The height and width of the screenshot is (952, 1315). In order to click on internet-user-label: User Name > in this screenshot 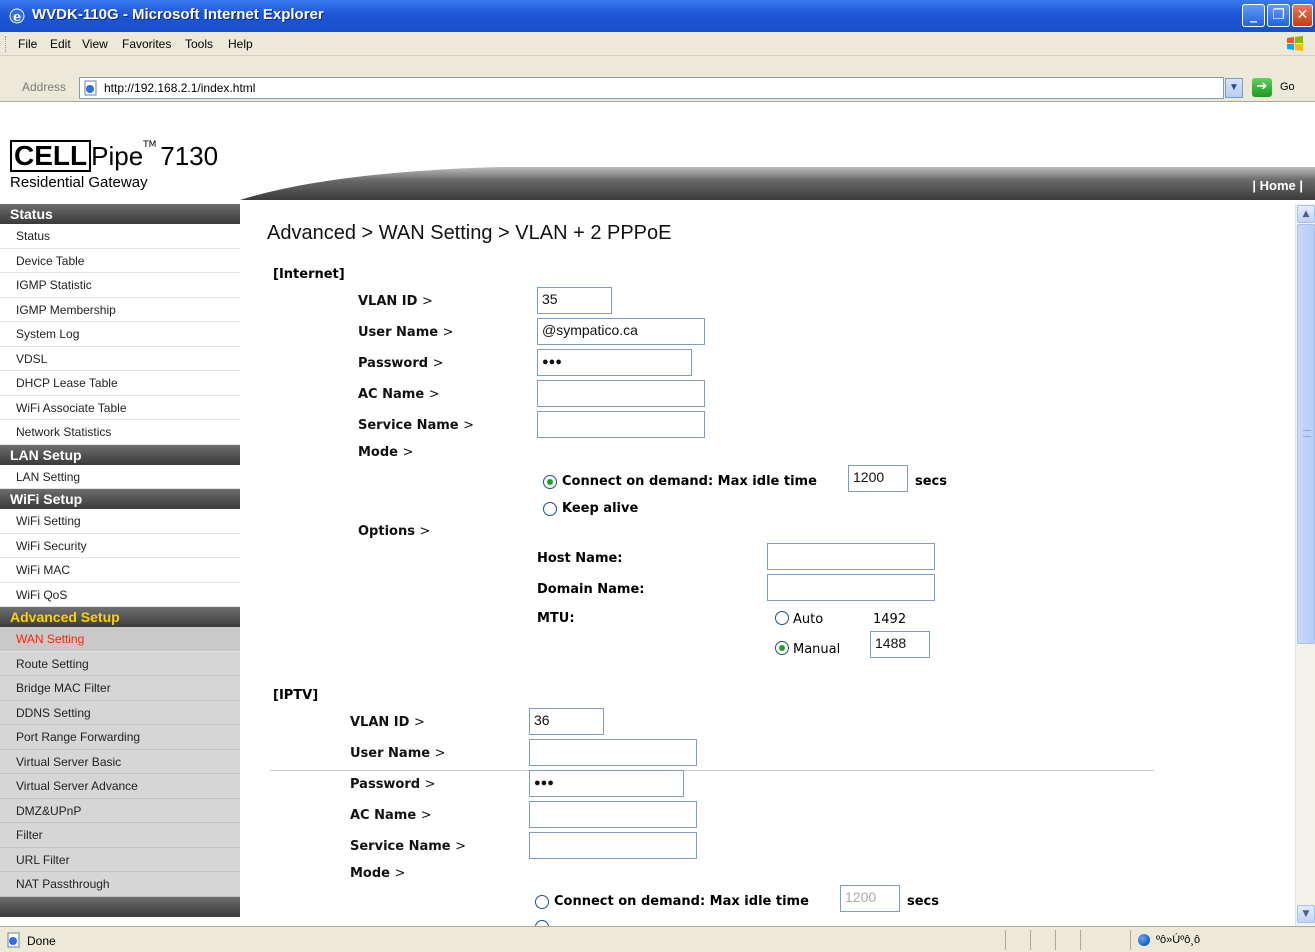, I will do `click(406, 332)`.